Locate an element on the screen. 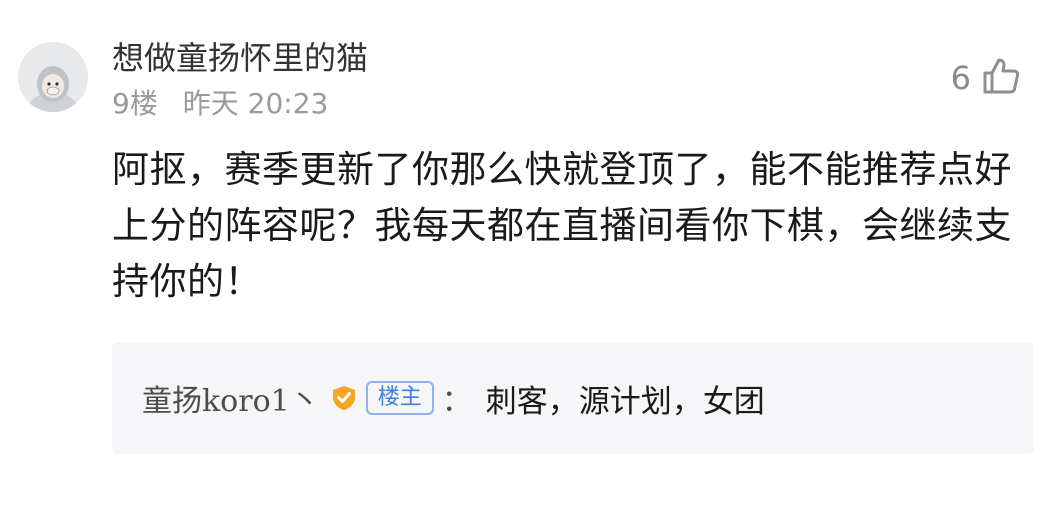 This screenshot has height=507, width=1049. reply-text: 刺客，源计划，女团 is located at coordinates (625, 401).